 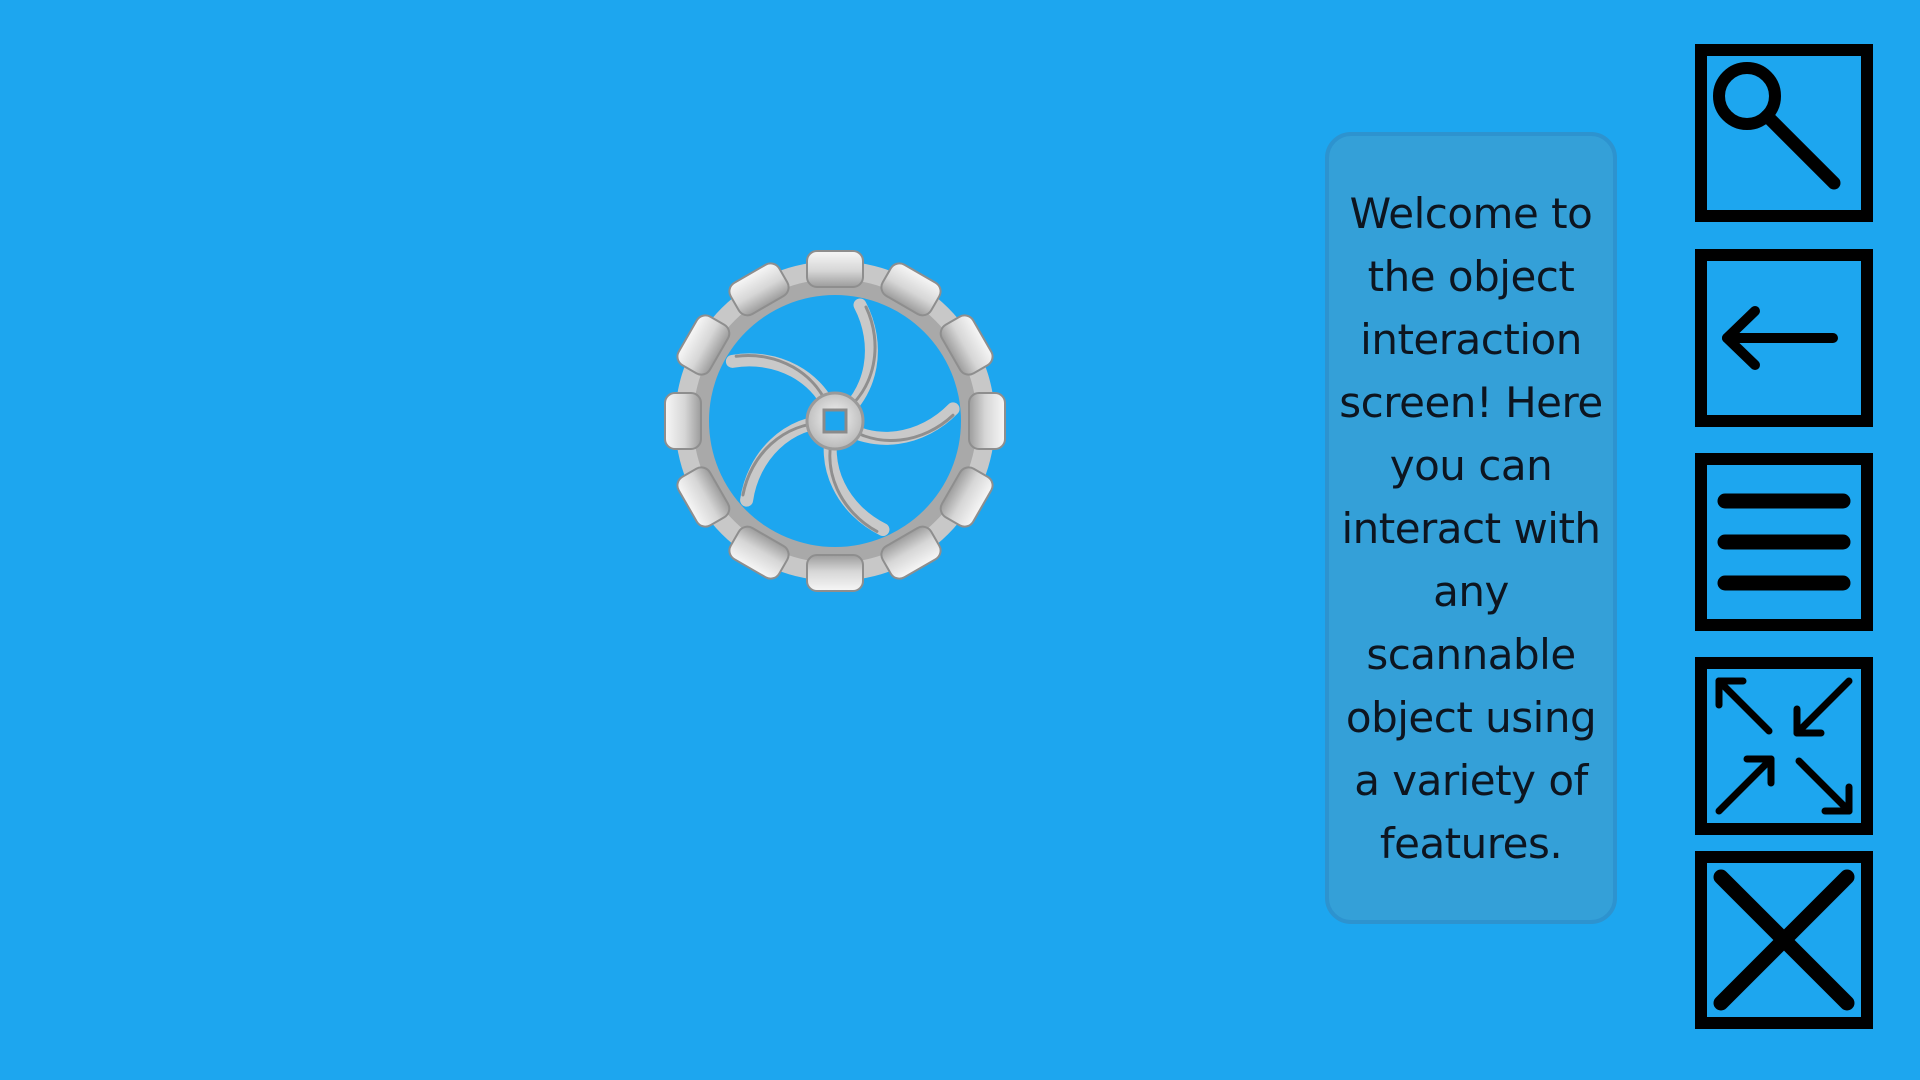 What do you see at coordinates (1780, 338) in the screenshot?
I see `back-arrow-icon` at bounding box center [1780, 338].